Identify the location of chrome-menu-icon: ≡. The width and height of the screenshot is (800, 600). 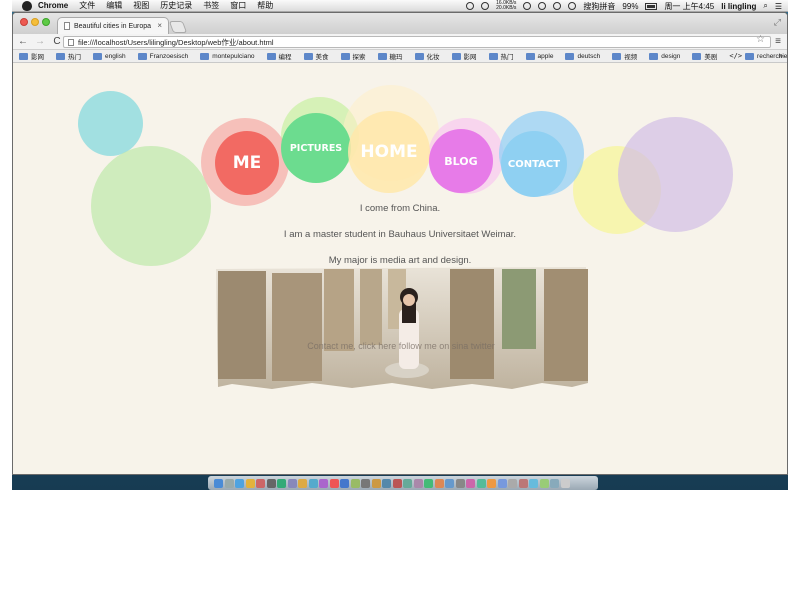
(778, 41).